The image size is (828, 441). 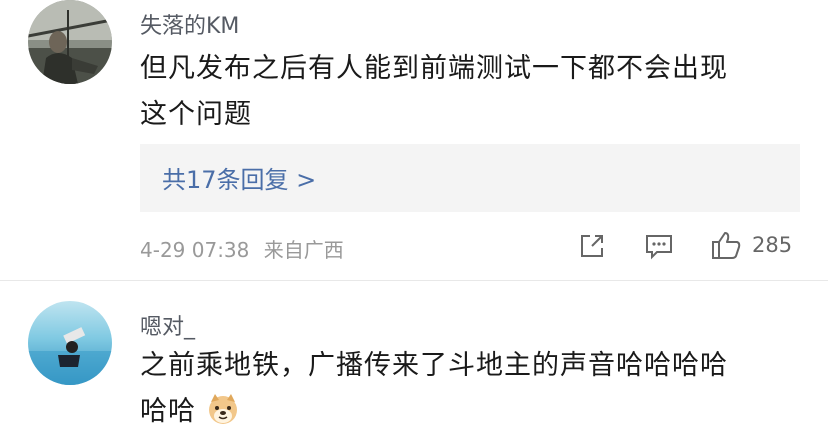 What do you see at coordinates (168, 411) in the screenshot?
I see `comment-text-segment: 哈哈` at bounding box center [168, 411].